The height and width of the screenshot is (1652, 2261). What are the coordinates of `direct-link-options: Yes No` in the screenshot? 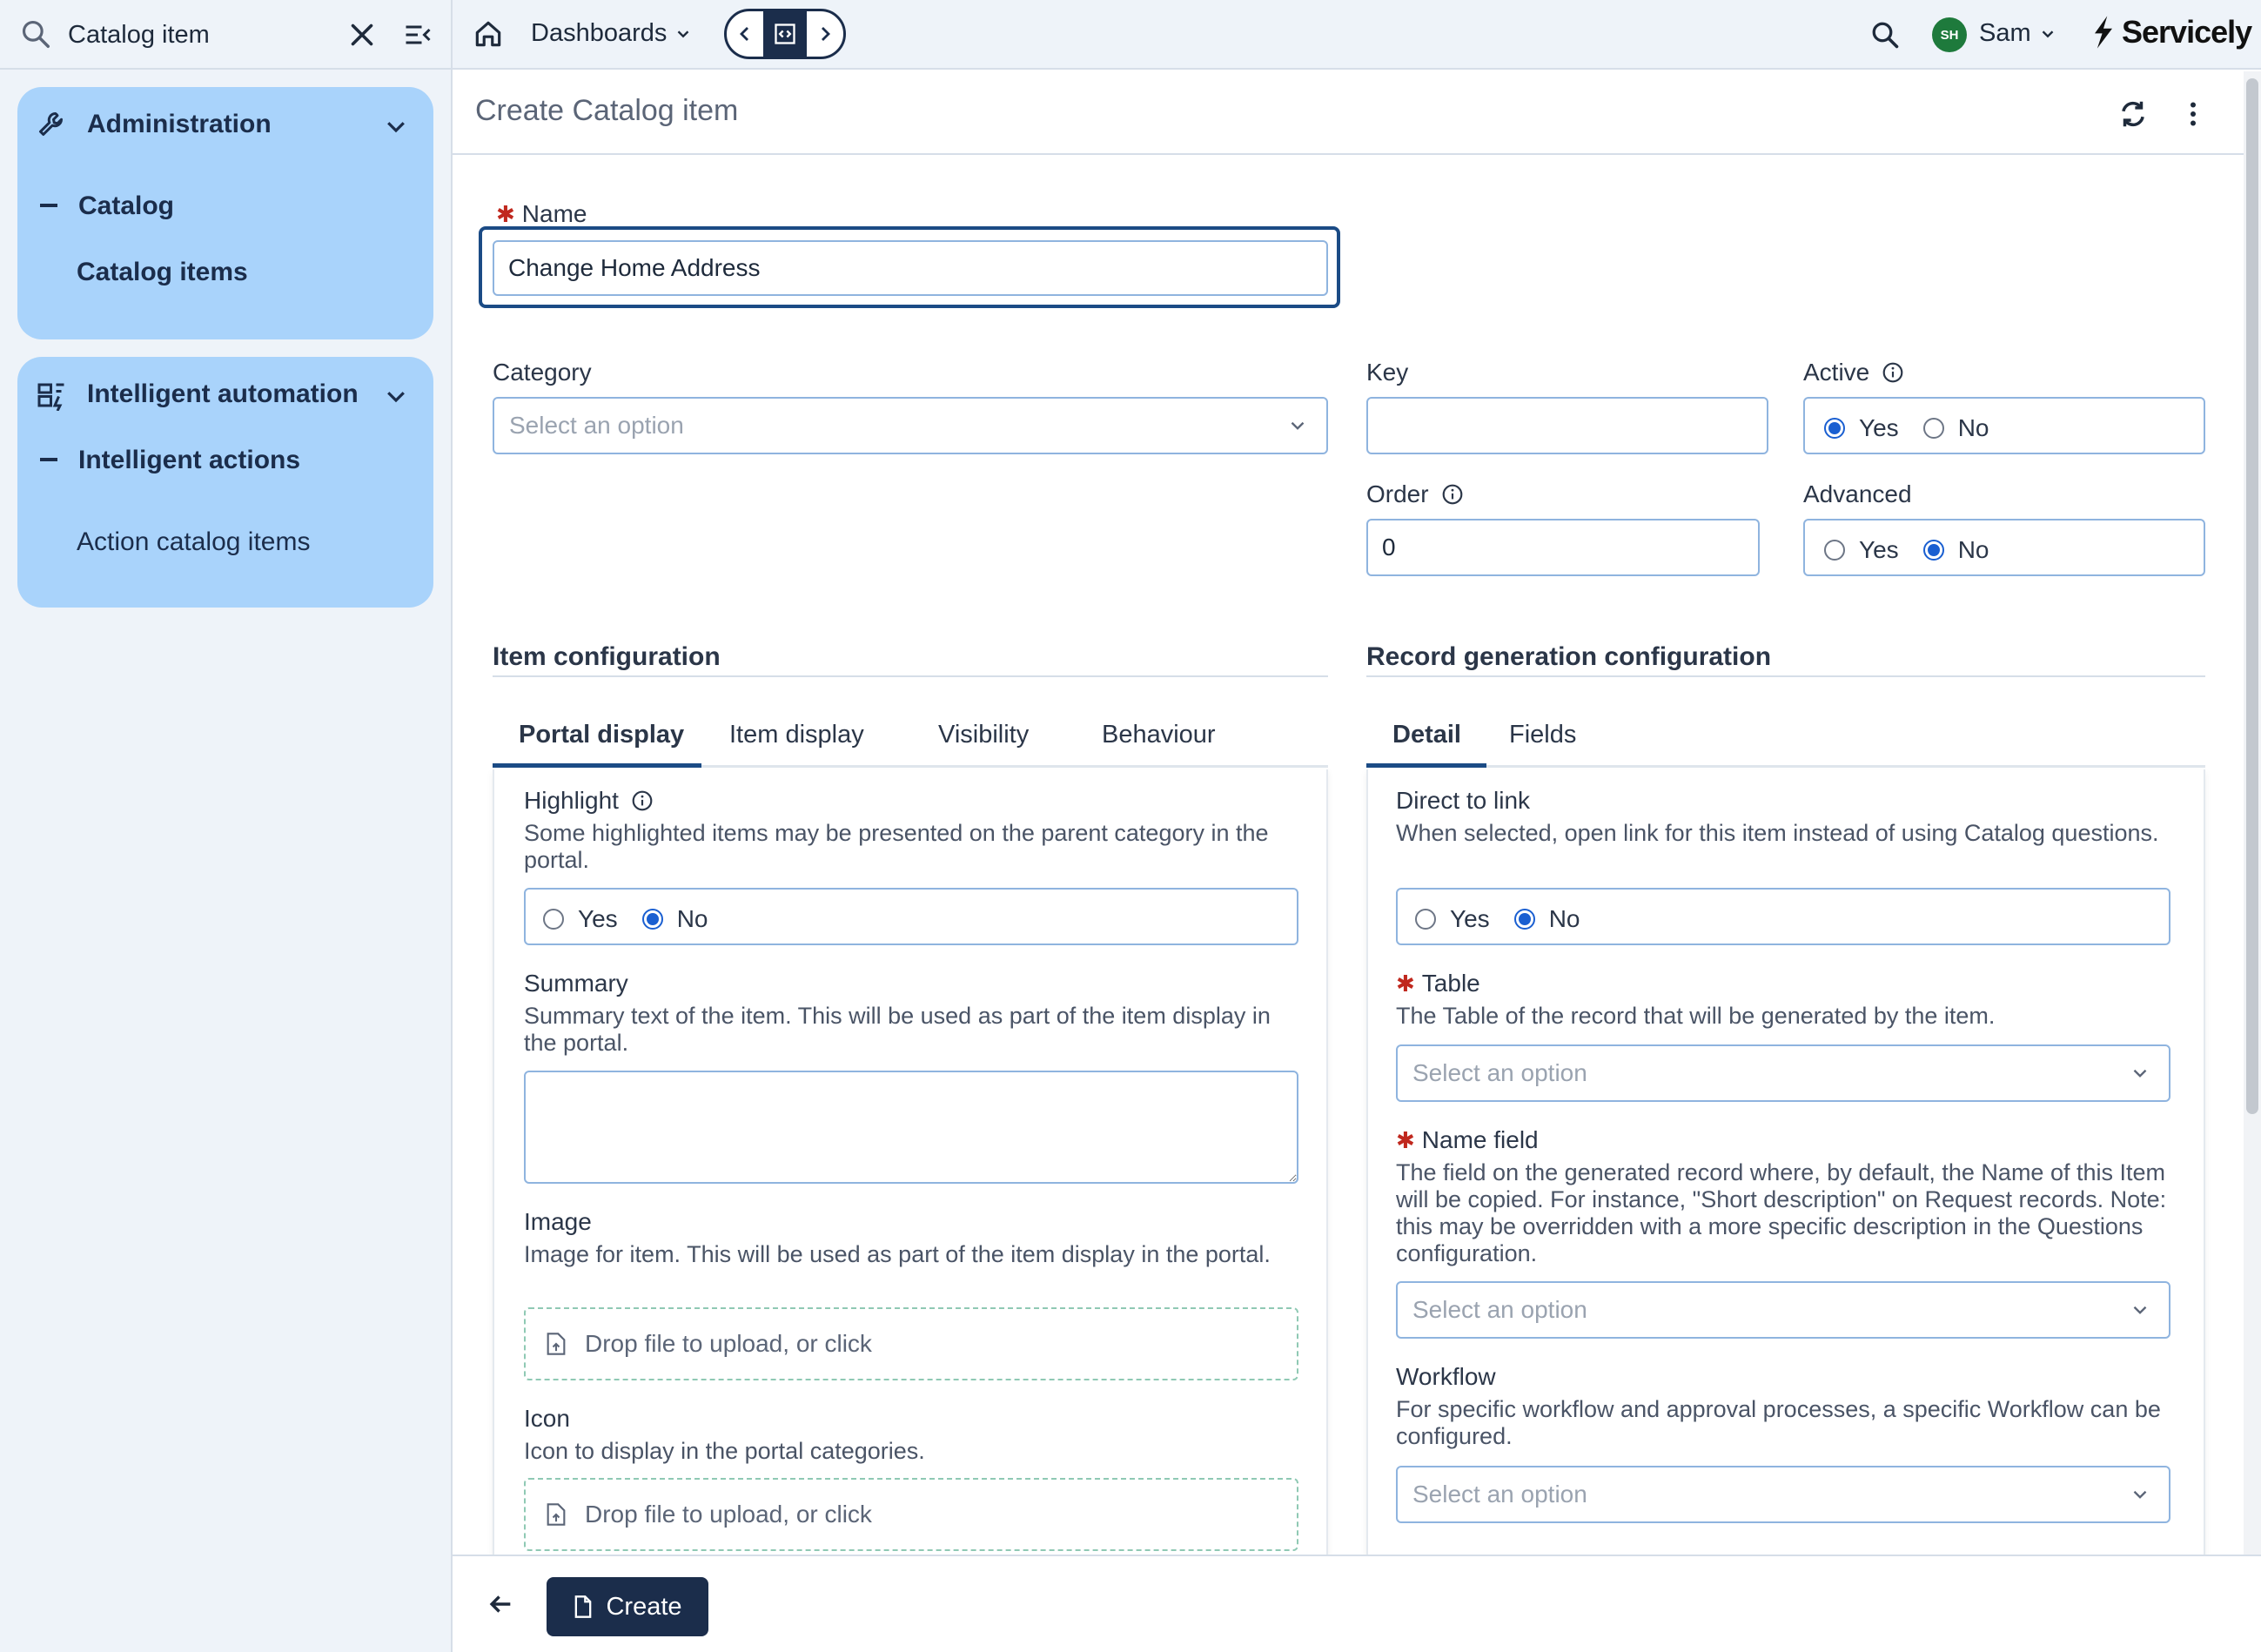 It's located at (1509, 919).